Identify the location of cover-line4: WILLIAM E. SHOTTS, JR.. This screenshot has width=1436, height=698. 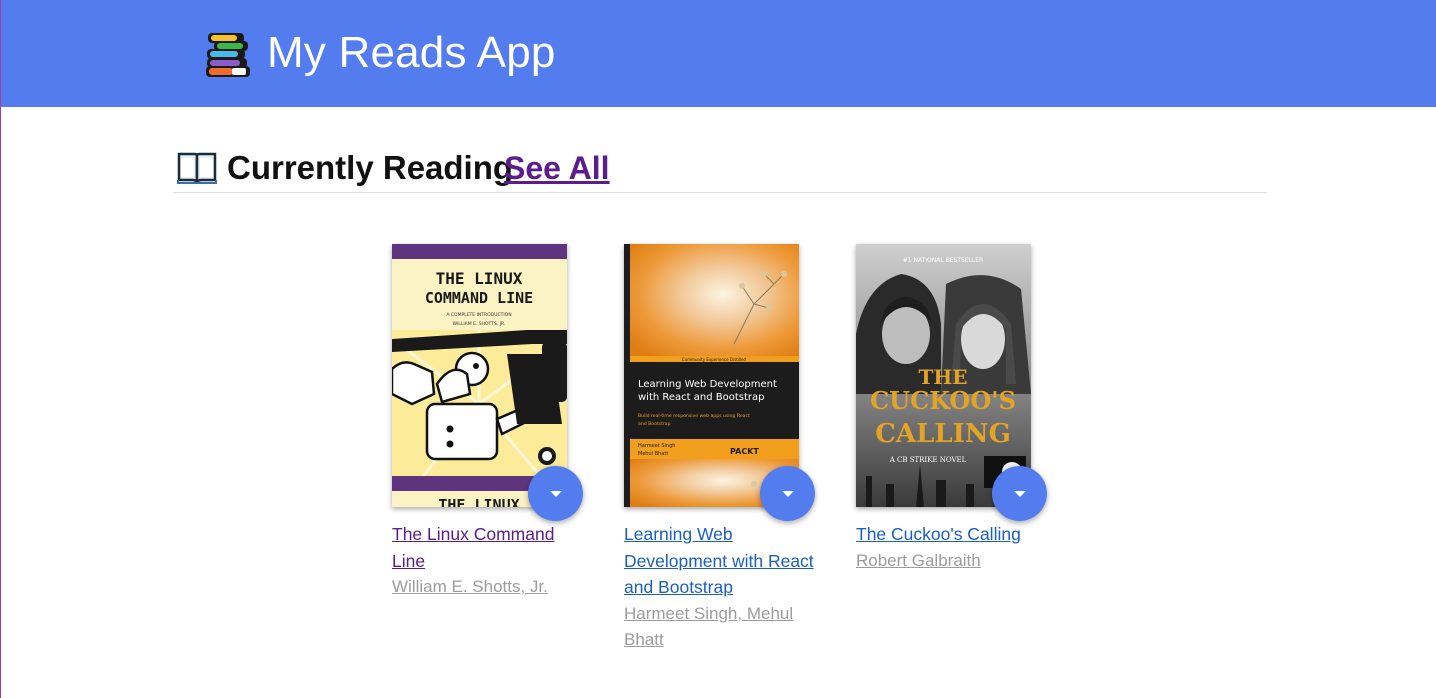
(479, 324).